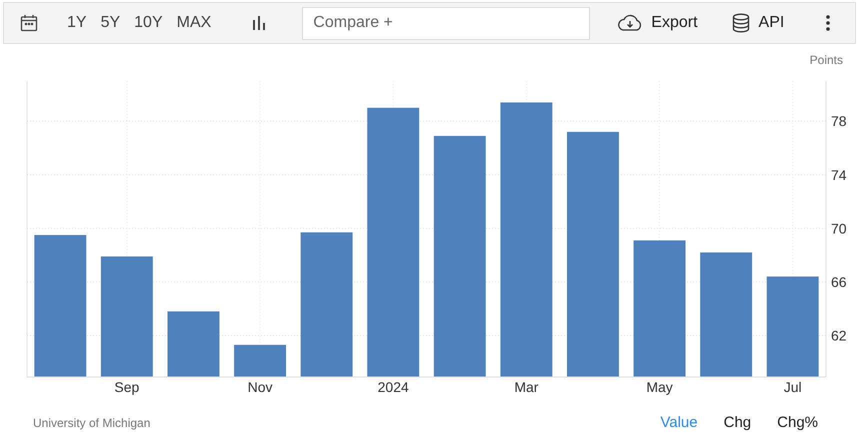  I want to click on y-tick-label: 62, so click(839, 335).